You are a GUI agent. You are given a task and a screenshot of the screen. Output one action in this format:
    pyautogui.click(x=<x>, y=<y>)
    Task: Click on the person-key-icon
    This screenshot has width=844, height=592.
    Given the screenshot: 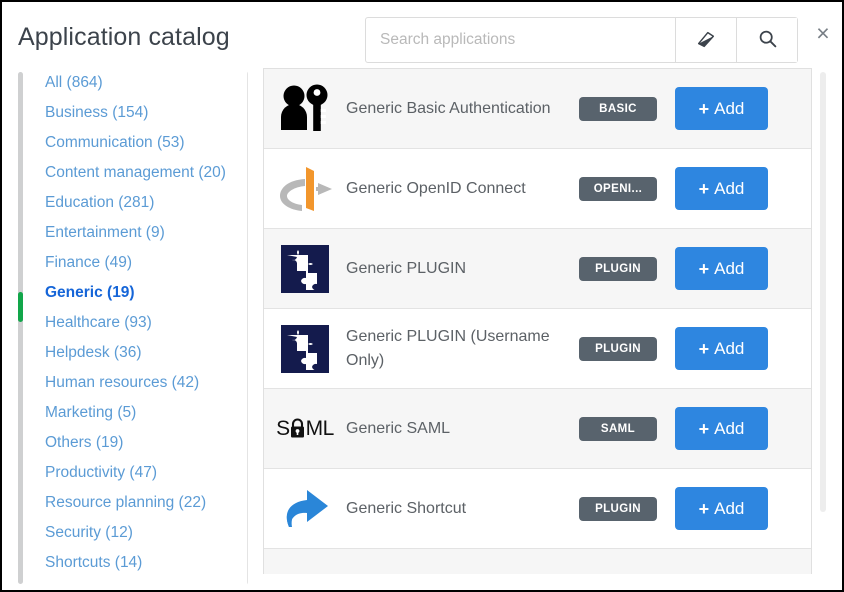 What is the action you would take?
    pyautogui.click(x=305, y=109)
    